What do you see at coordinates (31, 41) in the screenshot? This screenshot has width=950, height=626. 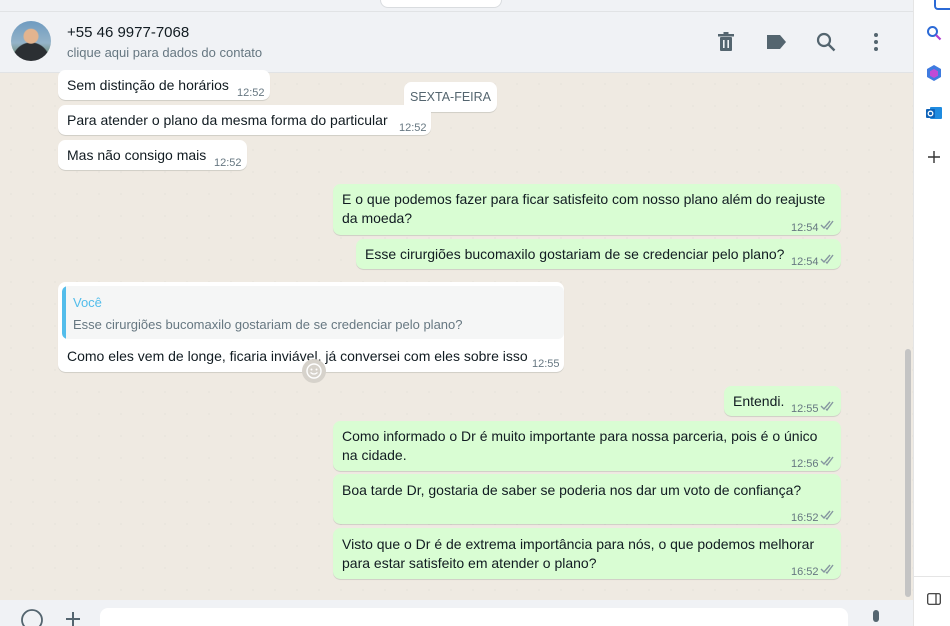 I see `avatar` at bounding box center [31, 41].